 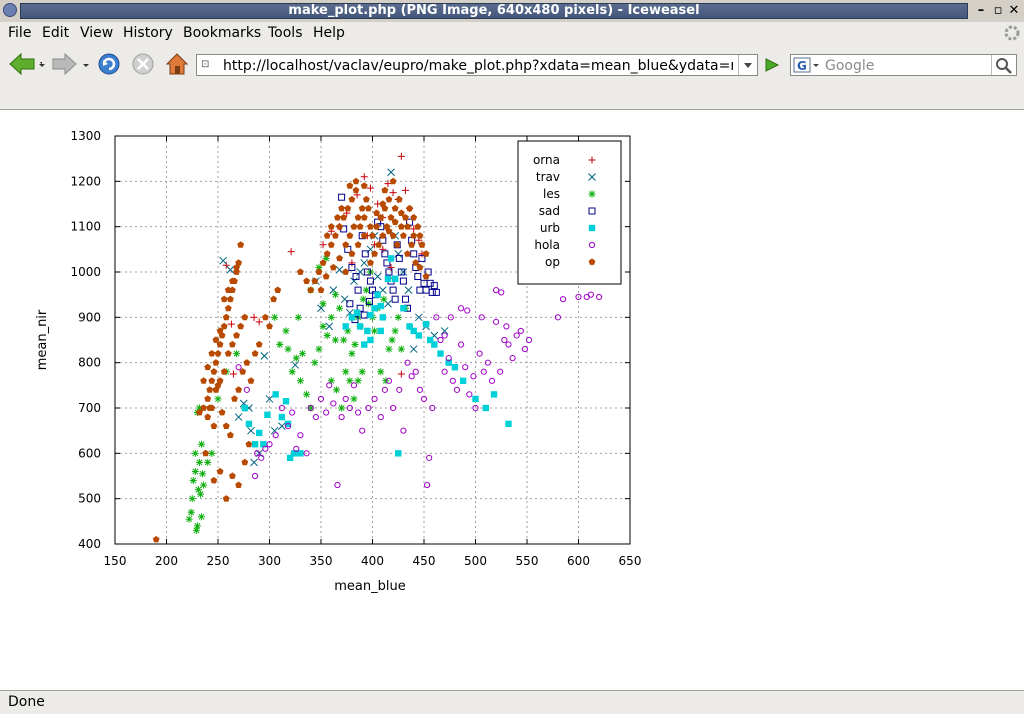 What do you see at coordinates (1003, 65) in the screenshot?
I see `search-button` at bounding box center [1003, 65].